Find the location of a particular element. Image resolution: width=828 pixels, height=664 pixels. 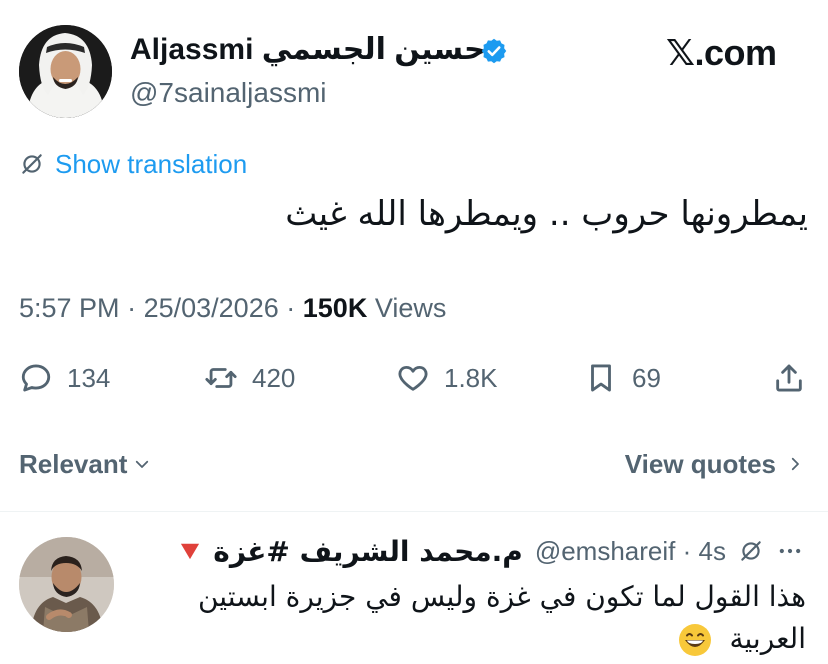

sort-dropdown: Relevant is located at coordinates (85, 464).